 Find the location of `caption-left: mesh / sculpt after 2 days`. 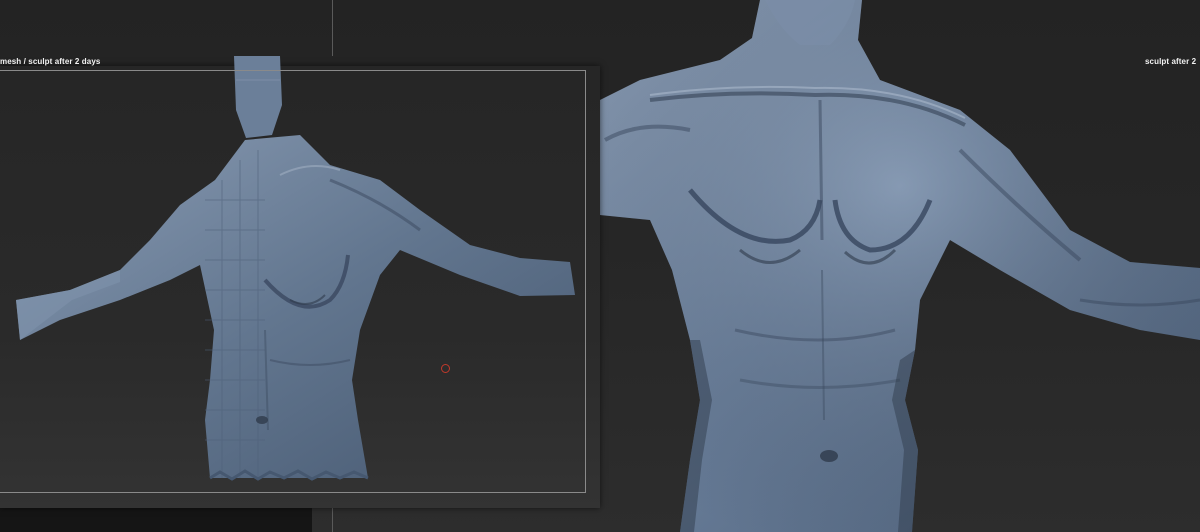

caption-left: mesh / sculpt after 2 days is located at coordinates (50, 61).